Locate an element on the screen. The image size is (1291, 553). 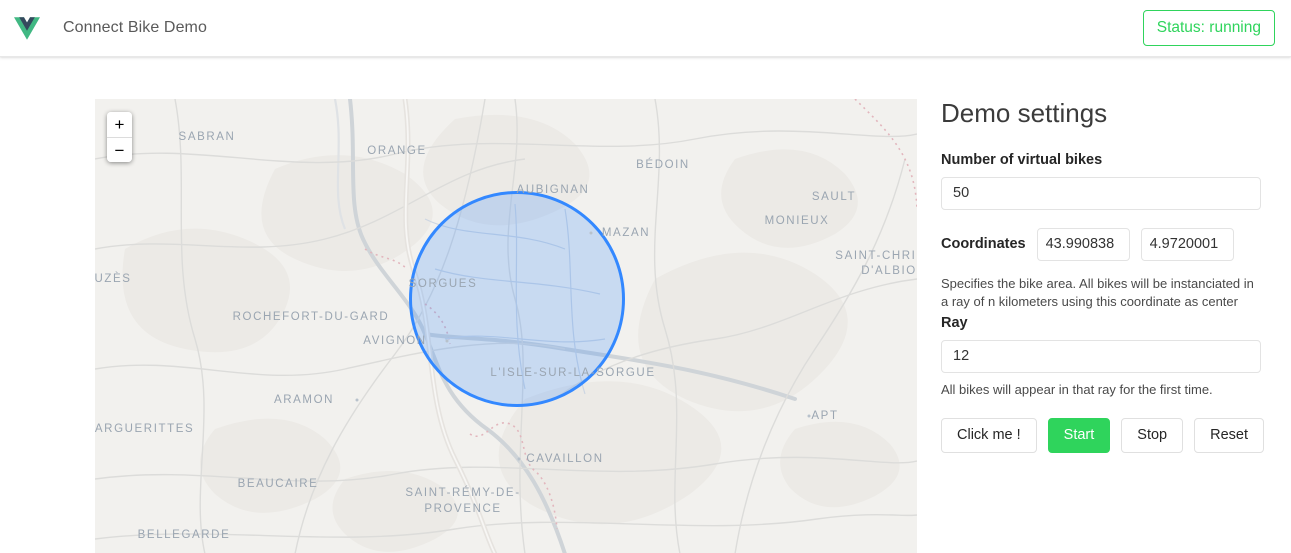
status-badge: Status: running is located at coordinates (1208, 28).